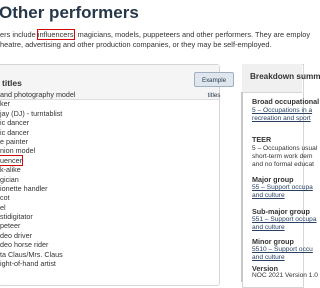 The image size is (320, 288). What do you see at coordinates (5, 104) in the screenshot?
I see `list-item: ker` at bounding box center [5, 104].